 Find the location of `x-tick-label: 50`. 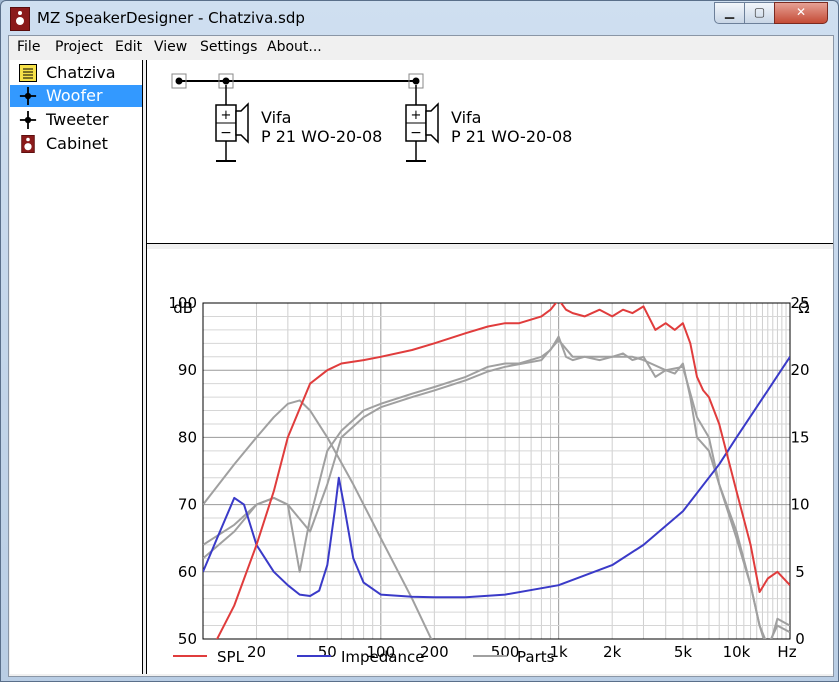

x-tick-label: 50 is located at coordinates (327, 652).